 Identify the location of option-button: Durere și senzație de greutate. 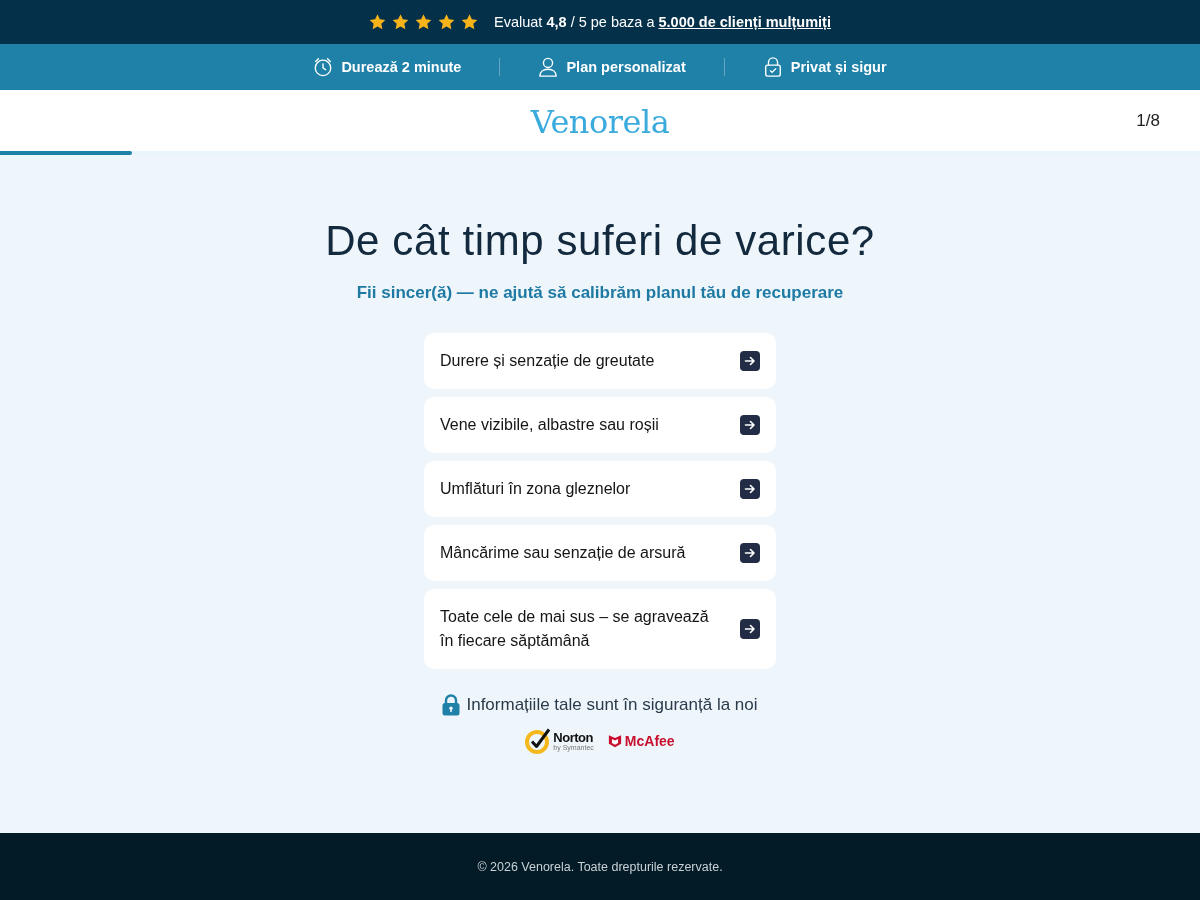
(600, 361).